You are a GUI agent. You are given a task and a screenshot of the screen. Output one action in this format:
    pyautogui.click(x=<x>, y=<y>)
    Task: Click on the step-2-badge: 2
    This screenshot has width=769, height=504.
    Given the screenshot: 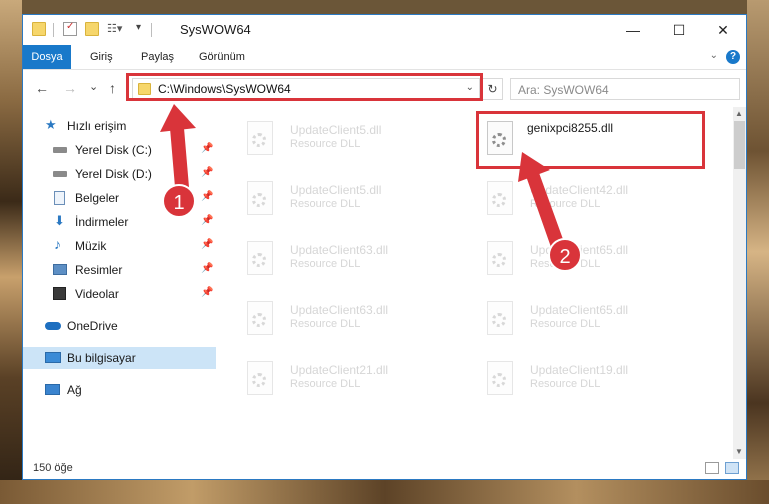 What is the action you would take?
    pyautogui.click(x=565, y=255)
    